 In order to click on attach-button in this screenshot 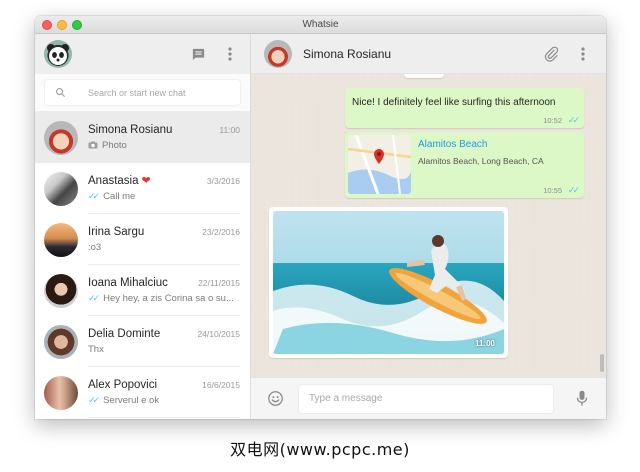, I will do `click(551, 54)`.